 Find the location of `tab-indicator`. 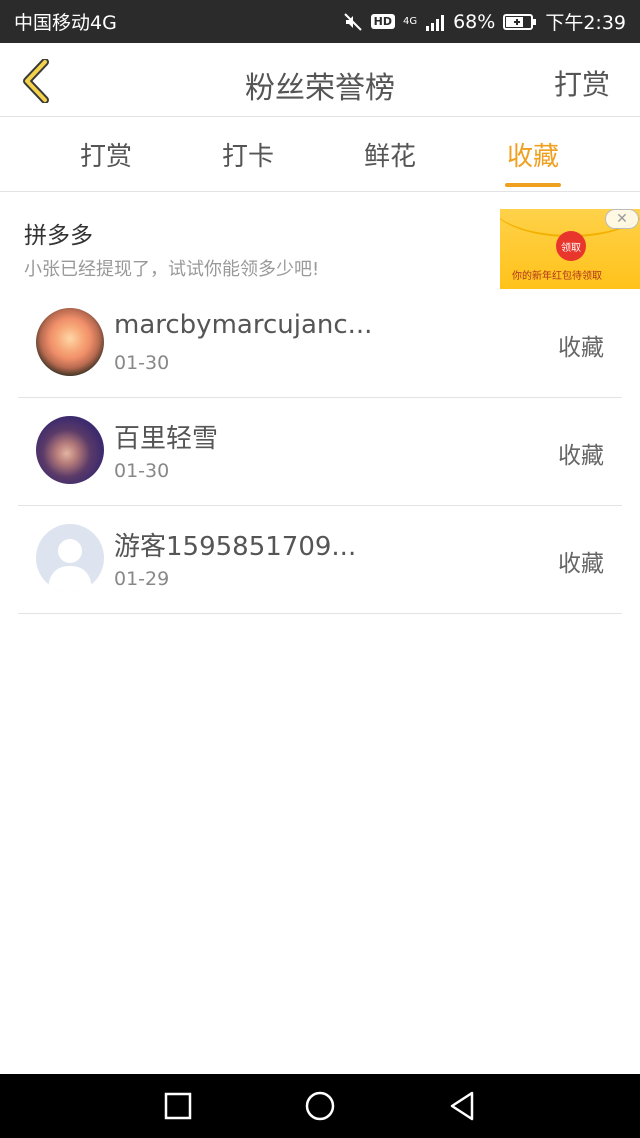

tab-indicator is located at coordinates (533, 185).